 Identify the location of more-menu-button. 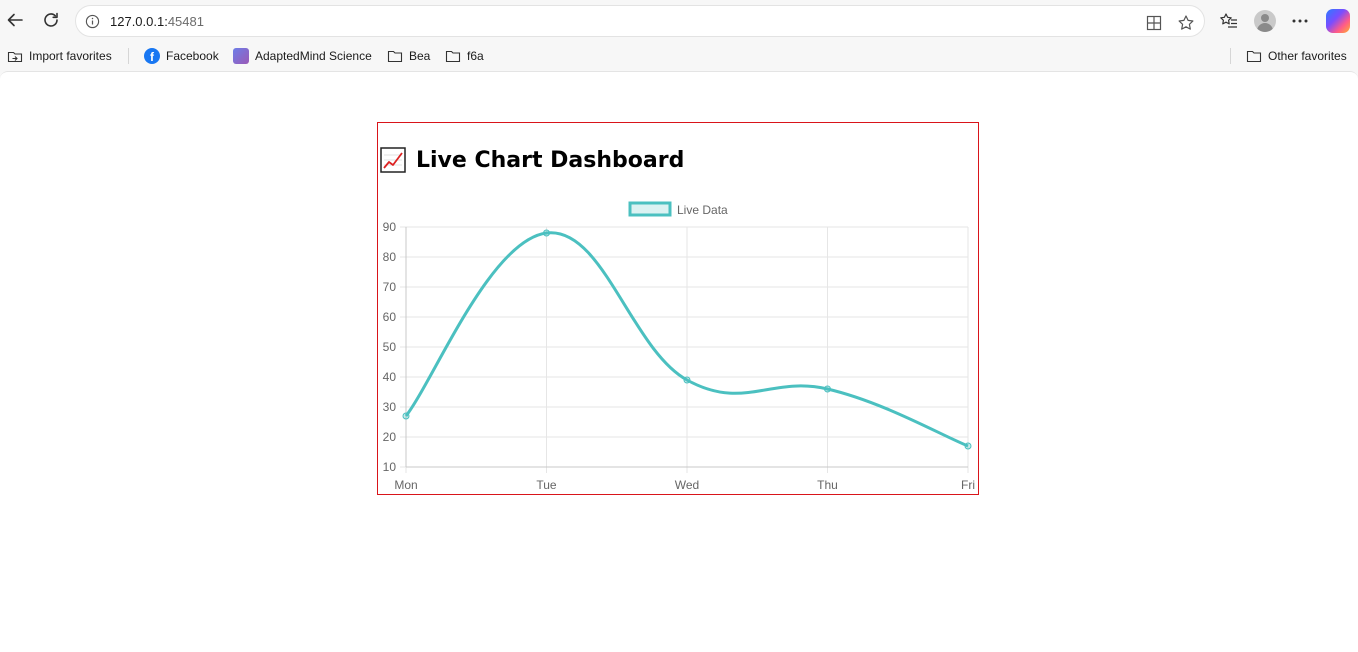
(1300, 21).